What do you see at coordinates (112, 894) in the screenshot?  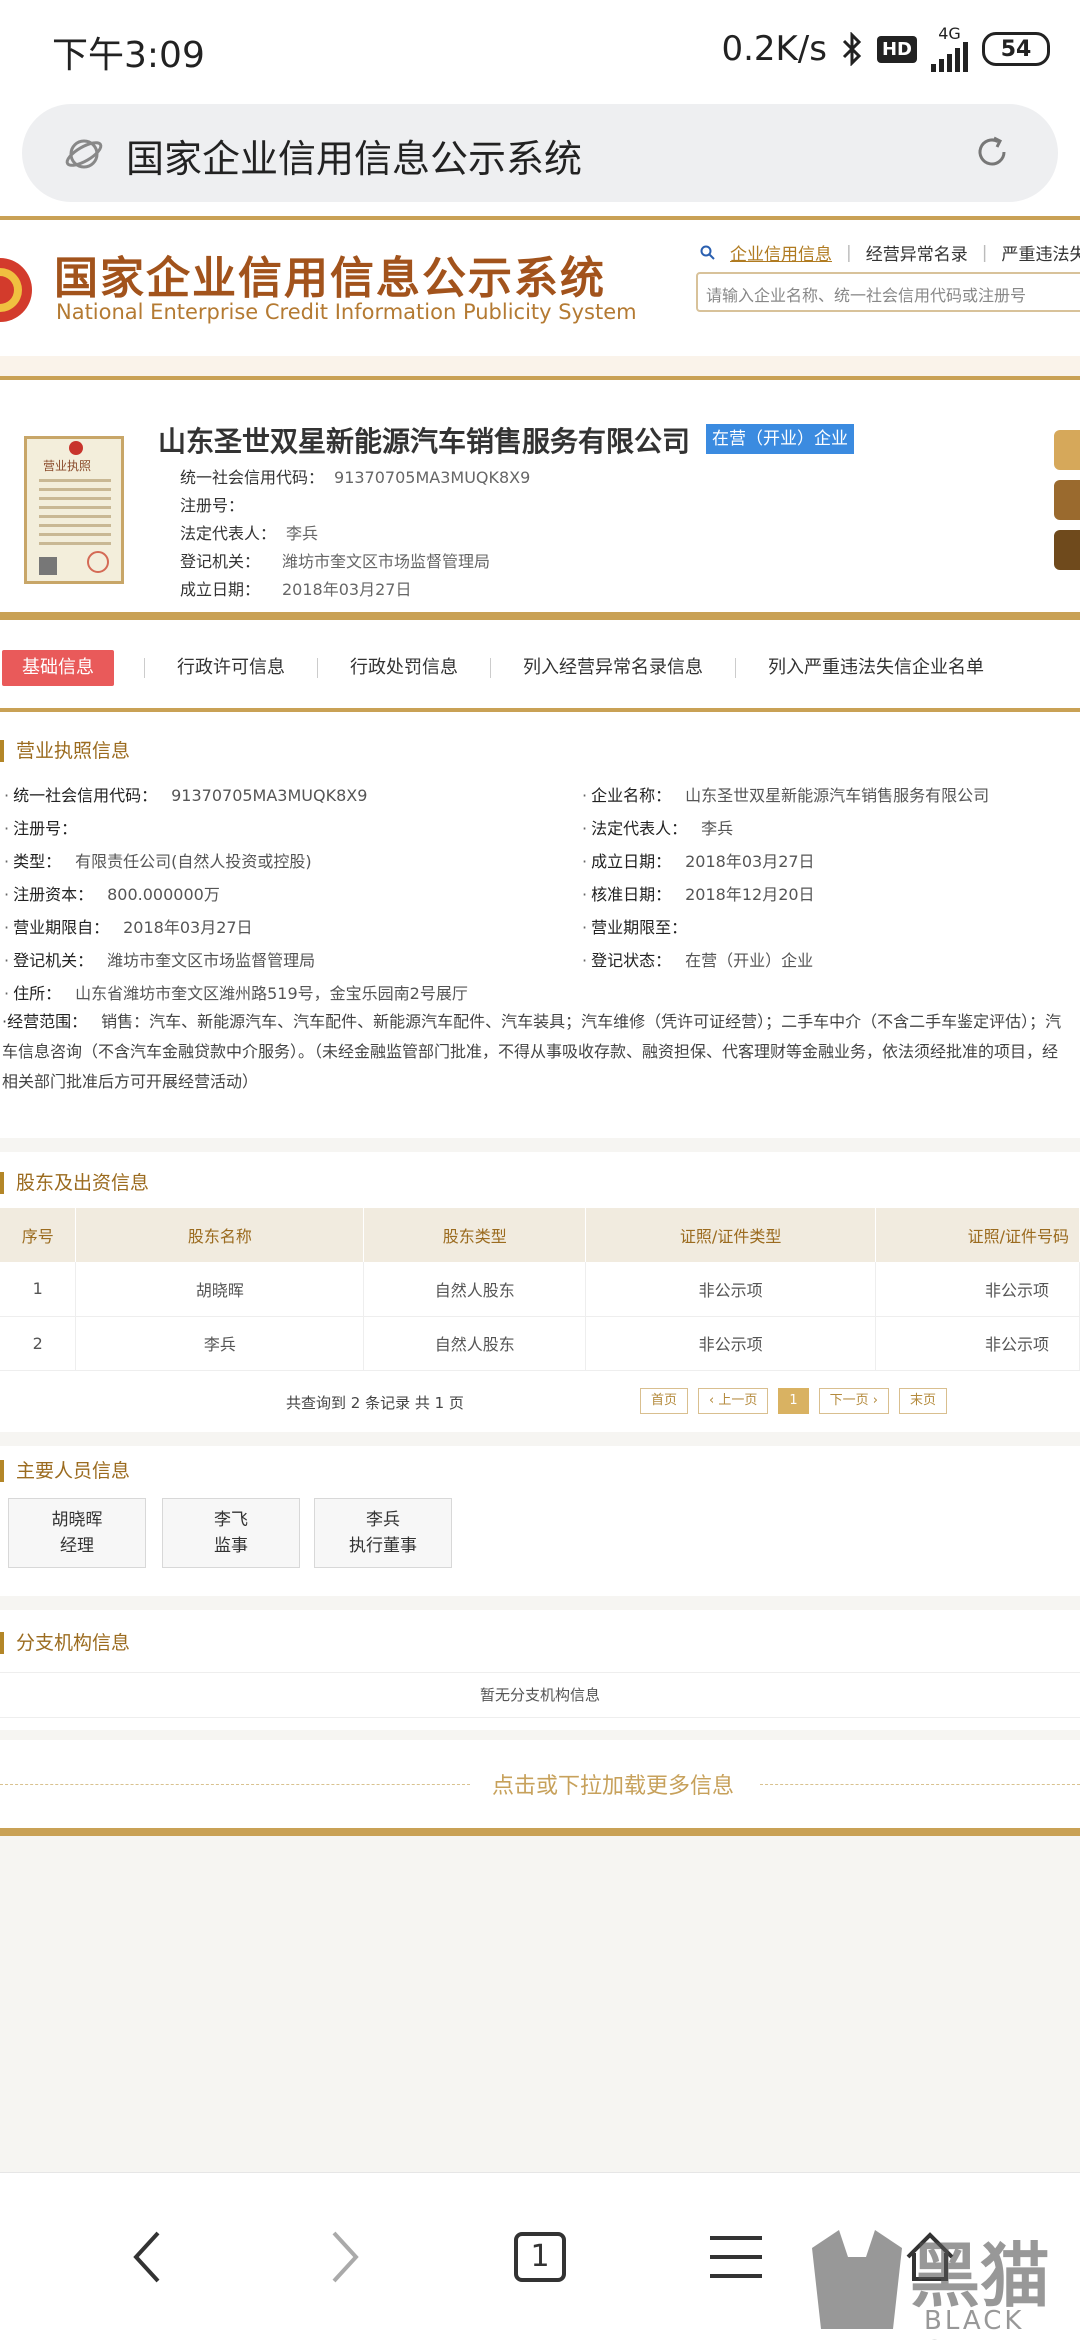 I see `license-field: · 注册资本： 800.000000万` at bounding box center [112, 894].